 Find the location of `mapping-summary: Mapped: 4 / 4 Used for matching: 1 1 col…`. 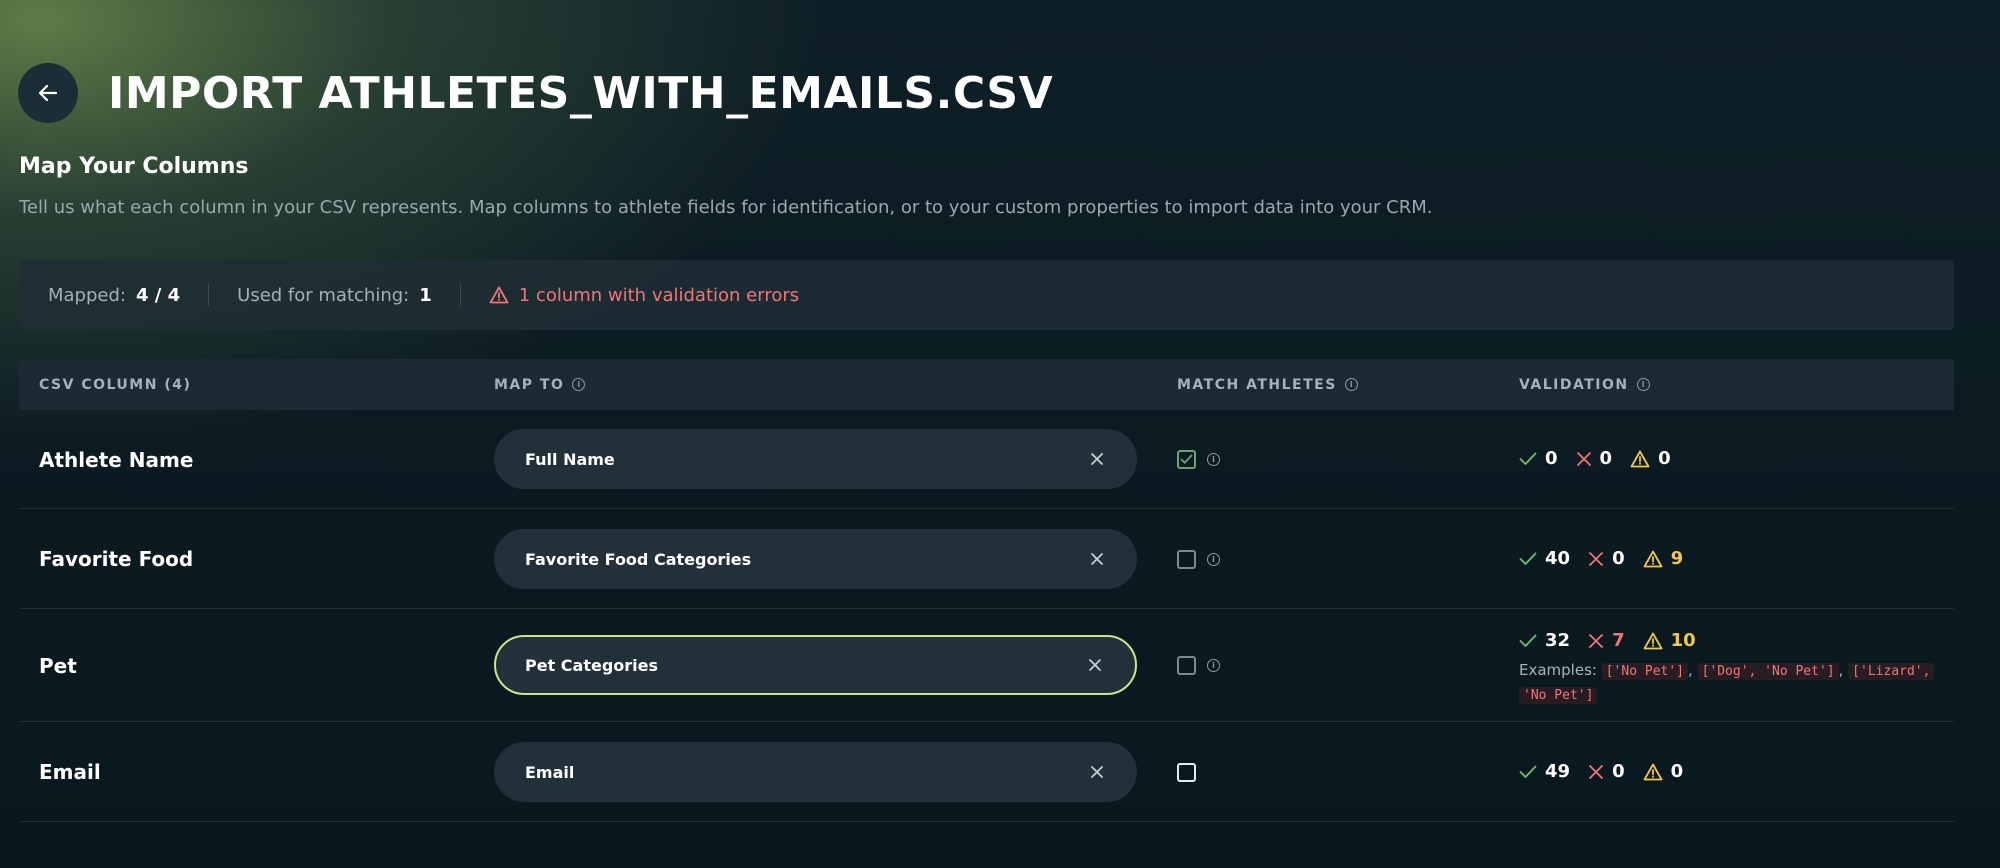

mapping-summary: Mapped: 4 / 4 Used for matching: 1 1 col… is located at coordinates (986, 295).